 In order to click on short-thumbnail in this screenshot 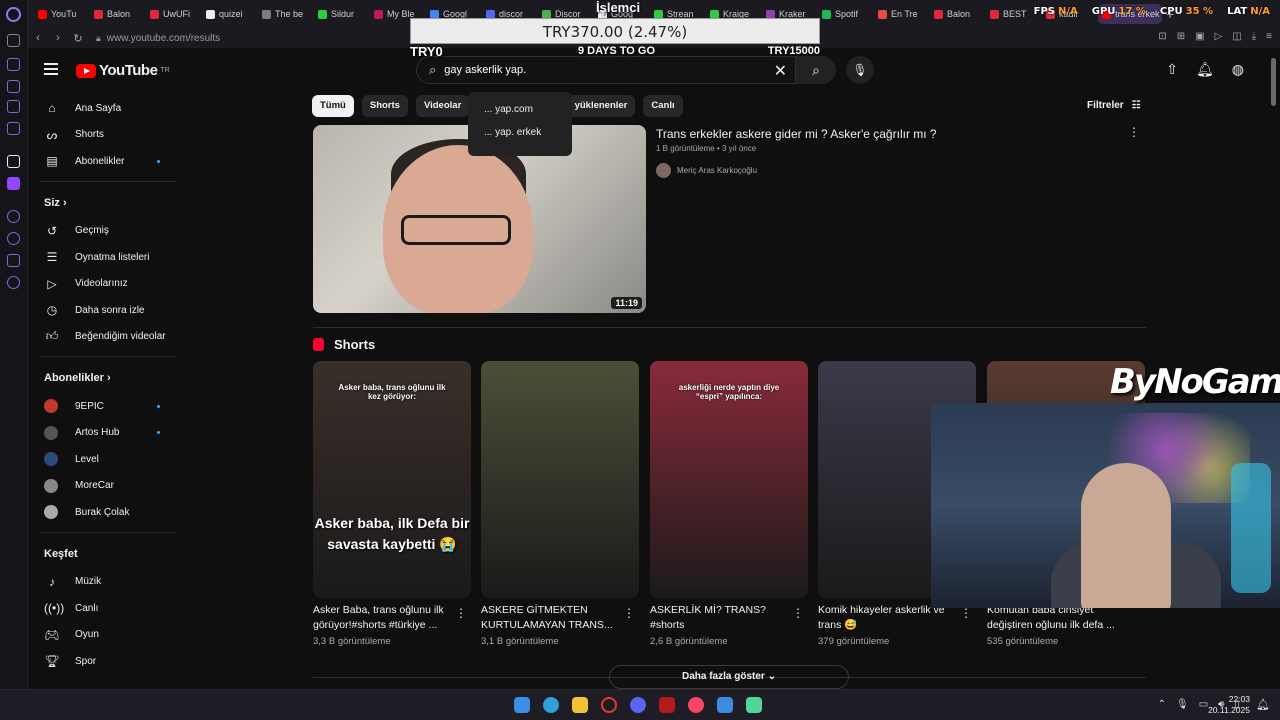, I will do `click(560, 479)`.